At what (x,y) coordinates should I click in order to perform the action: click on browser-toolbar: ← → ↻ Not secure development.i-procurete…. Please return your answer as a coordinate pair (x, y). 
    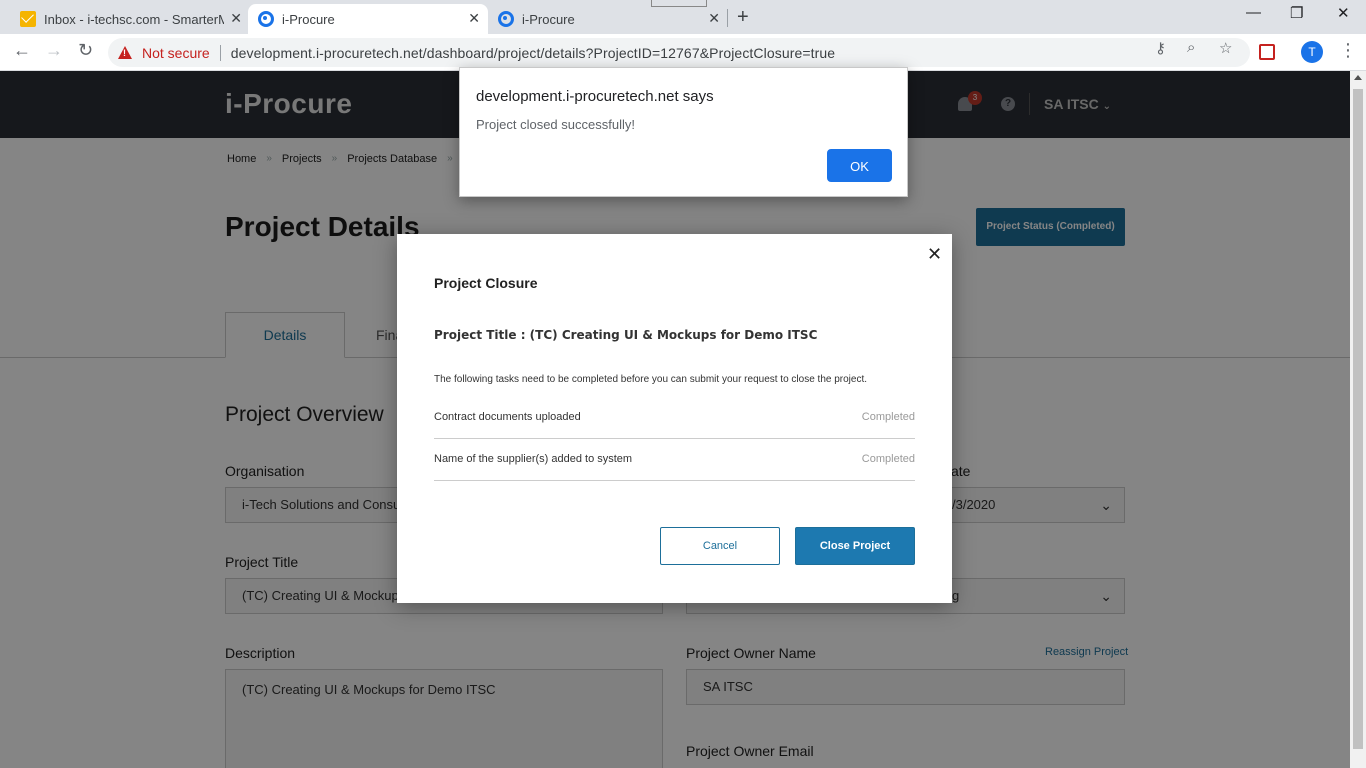
    Looking at the image, I should click on (683, 52).